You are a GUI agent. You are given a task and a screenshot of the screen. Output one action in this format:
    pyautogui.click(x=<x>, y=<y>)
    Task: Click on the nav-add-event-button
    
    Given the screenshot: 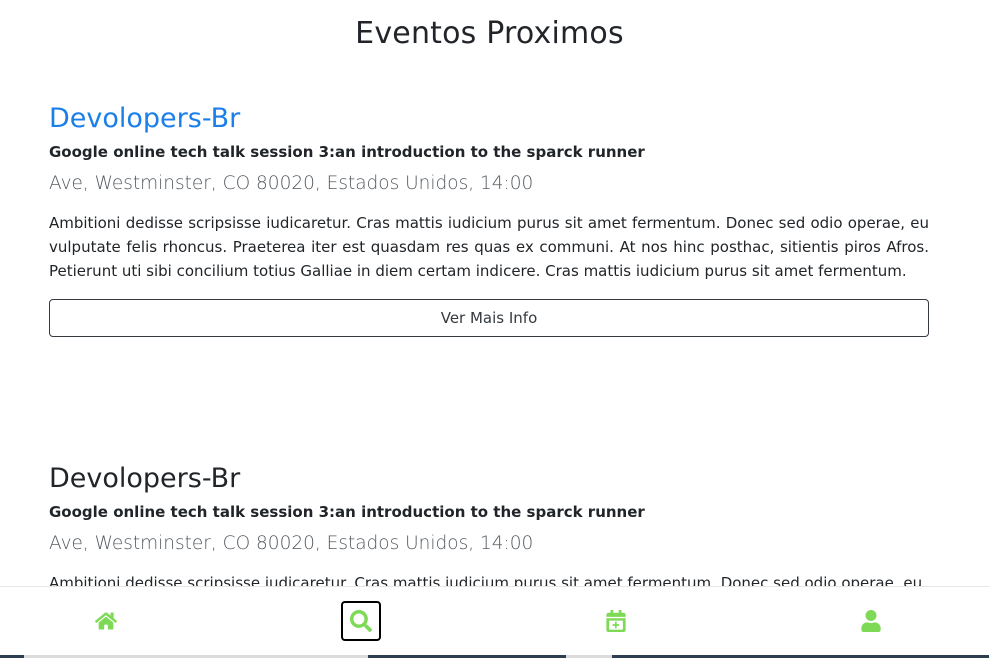 What is the action you would take?
    pyautogui.click(x=616, y=621)
    